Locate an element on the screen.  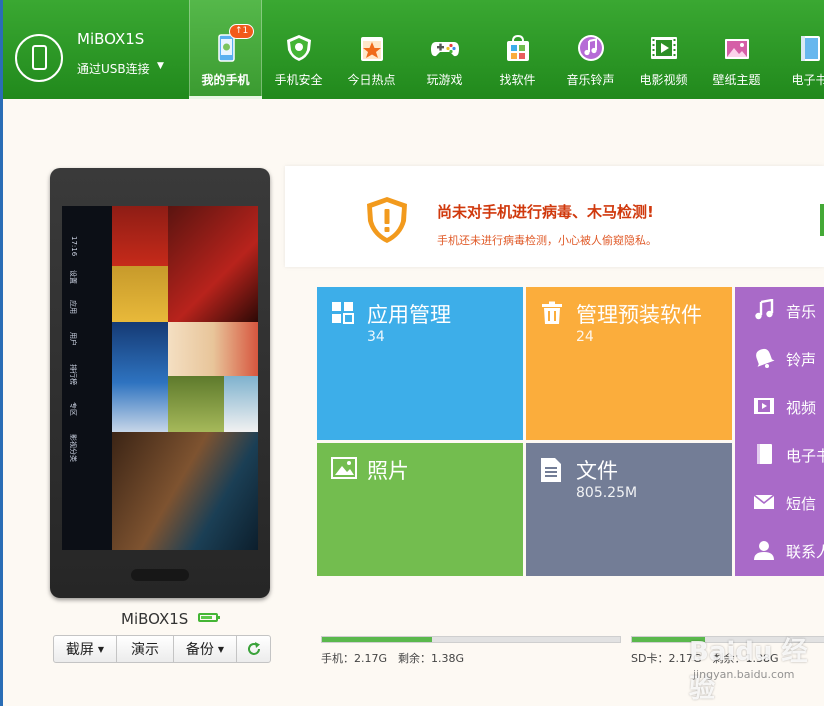
nav-label: 找软件 is located at coordinates (517, 80).